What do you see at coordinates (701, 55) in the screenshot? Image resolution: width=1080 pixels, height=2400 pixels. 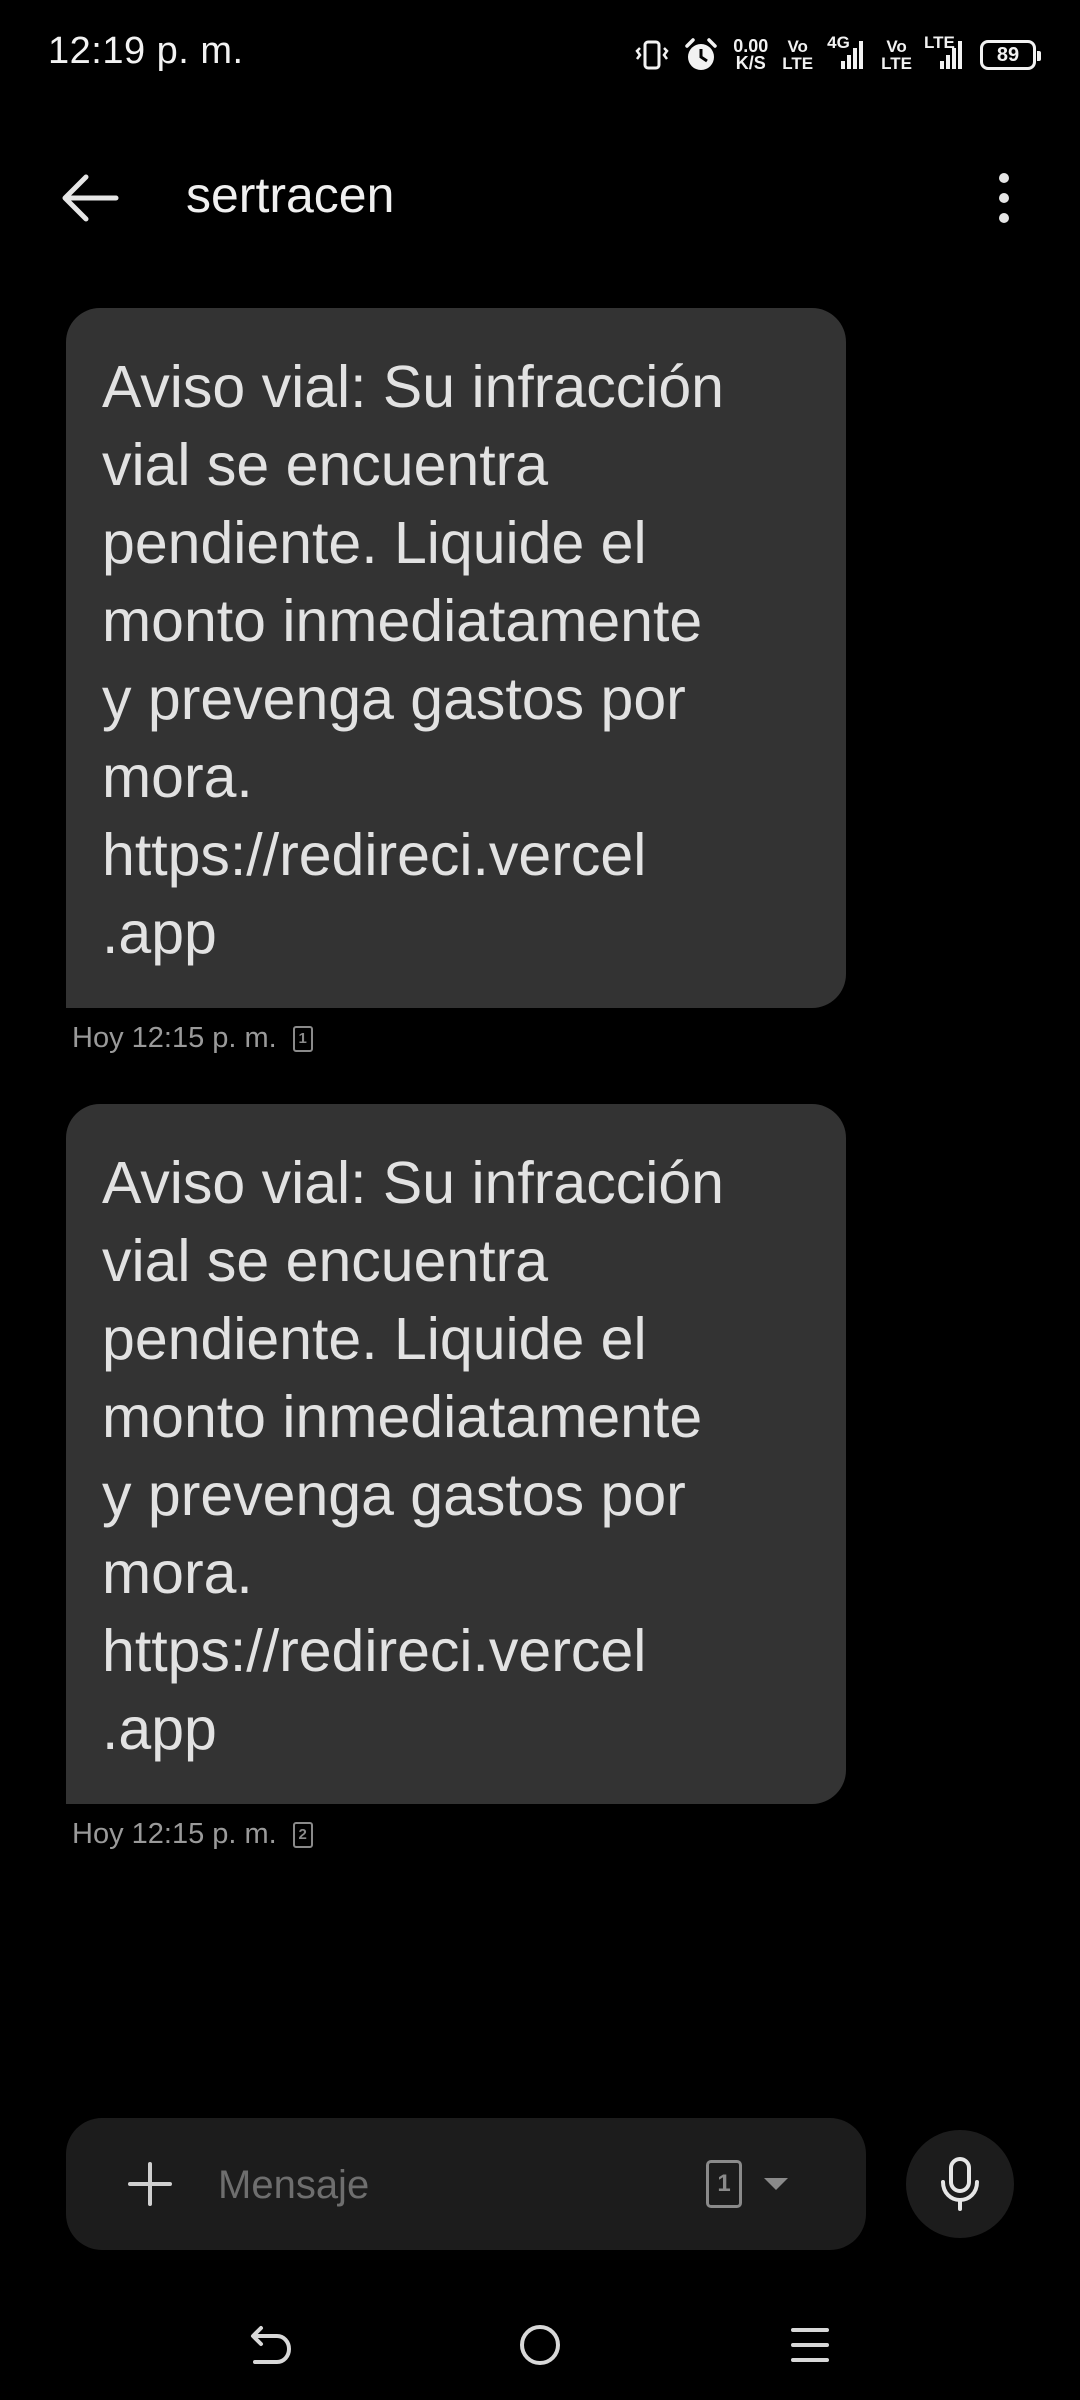 I see `alarm-icon` at bounding box center [701, 55].